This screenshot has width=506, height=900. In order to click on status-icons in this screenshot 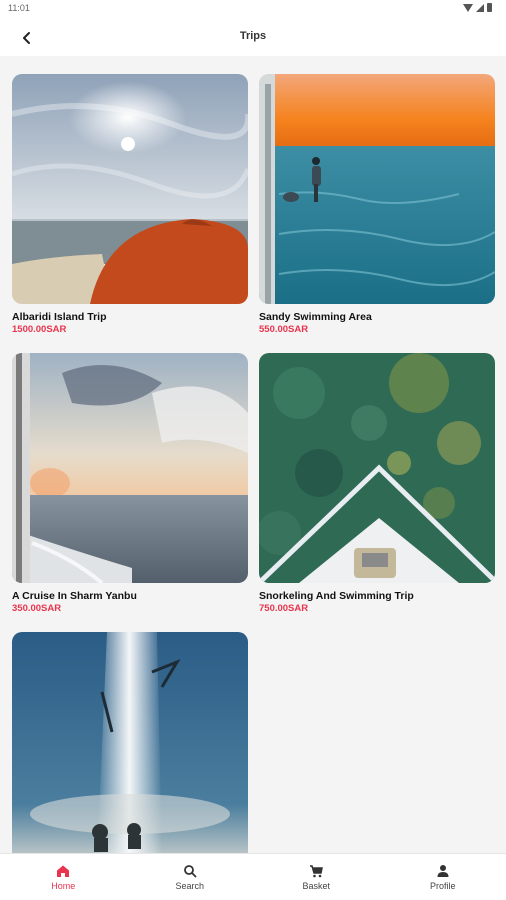, I will do `click(477, 7)`.